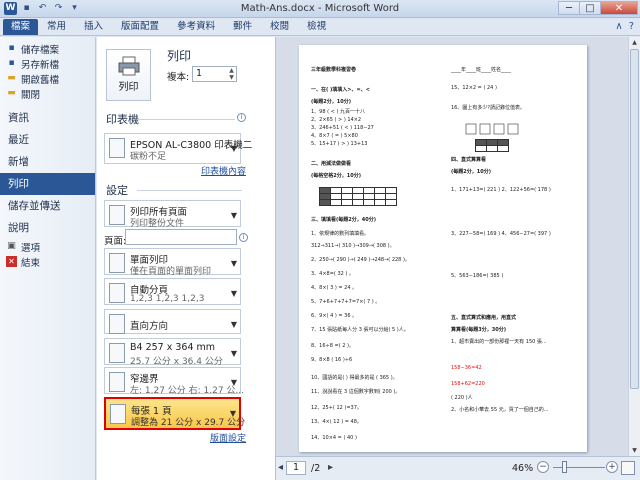  I want to click on tab-references: 參考資料, so click(196, 27).